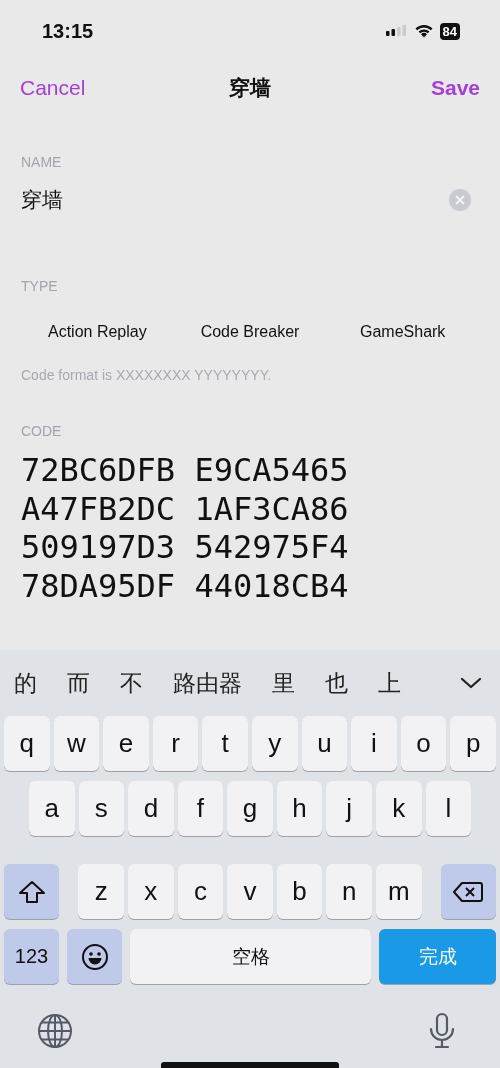  I want to click on emoji-icon, so click(94, 956).